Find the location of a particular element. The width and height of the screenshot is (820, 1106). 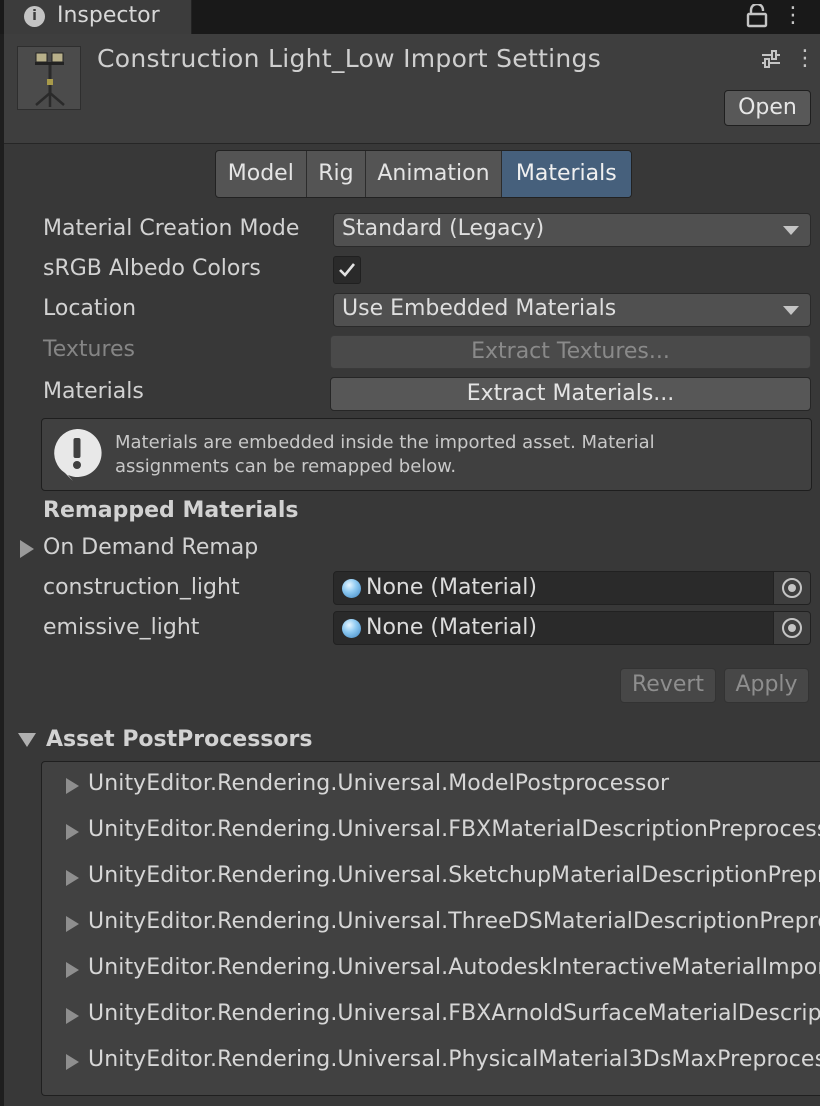

open-button: Open is located at coordinates (767, 108).